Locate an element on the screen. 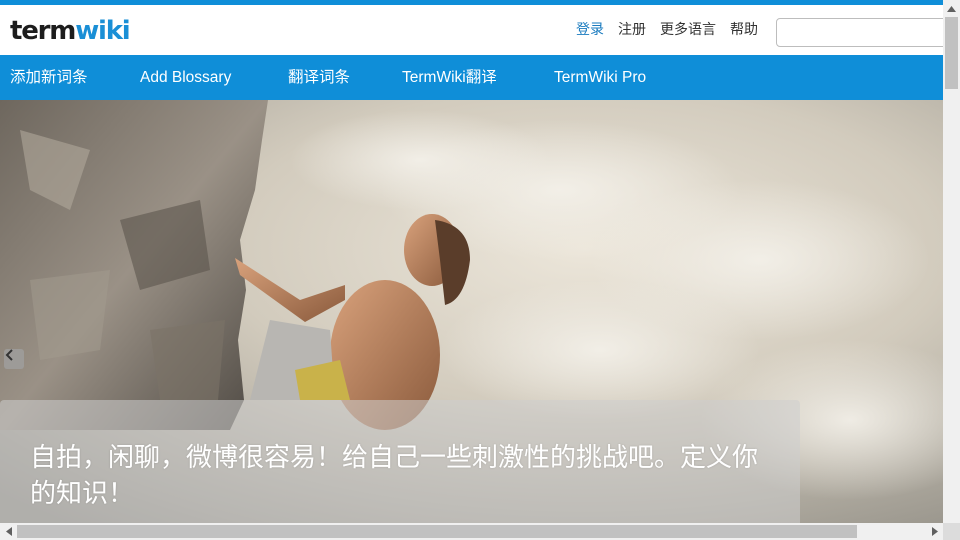 The width and height of the screenshot is (960, 540). nav-add-blossary: Add Blossary is located at coordinates (185, 77).